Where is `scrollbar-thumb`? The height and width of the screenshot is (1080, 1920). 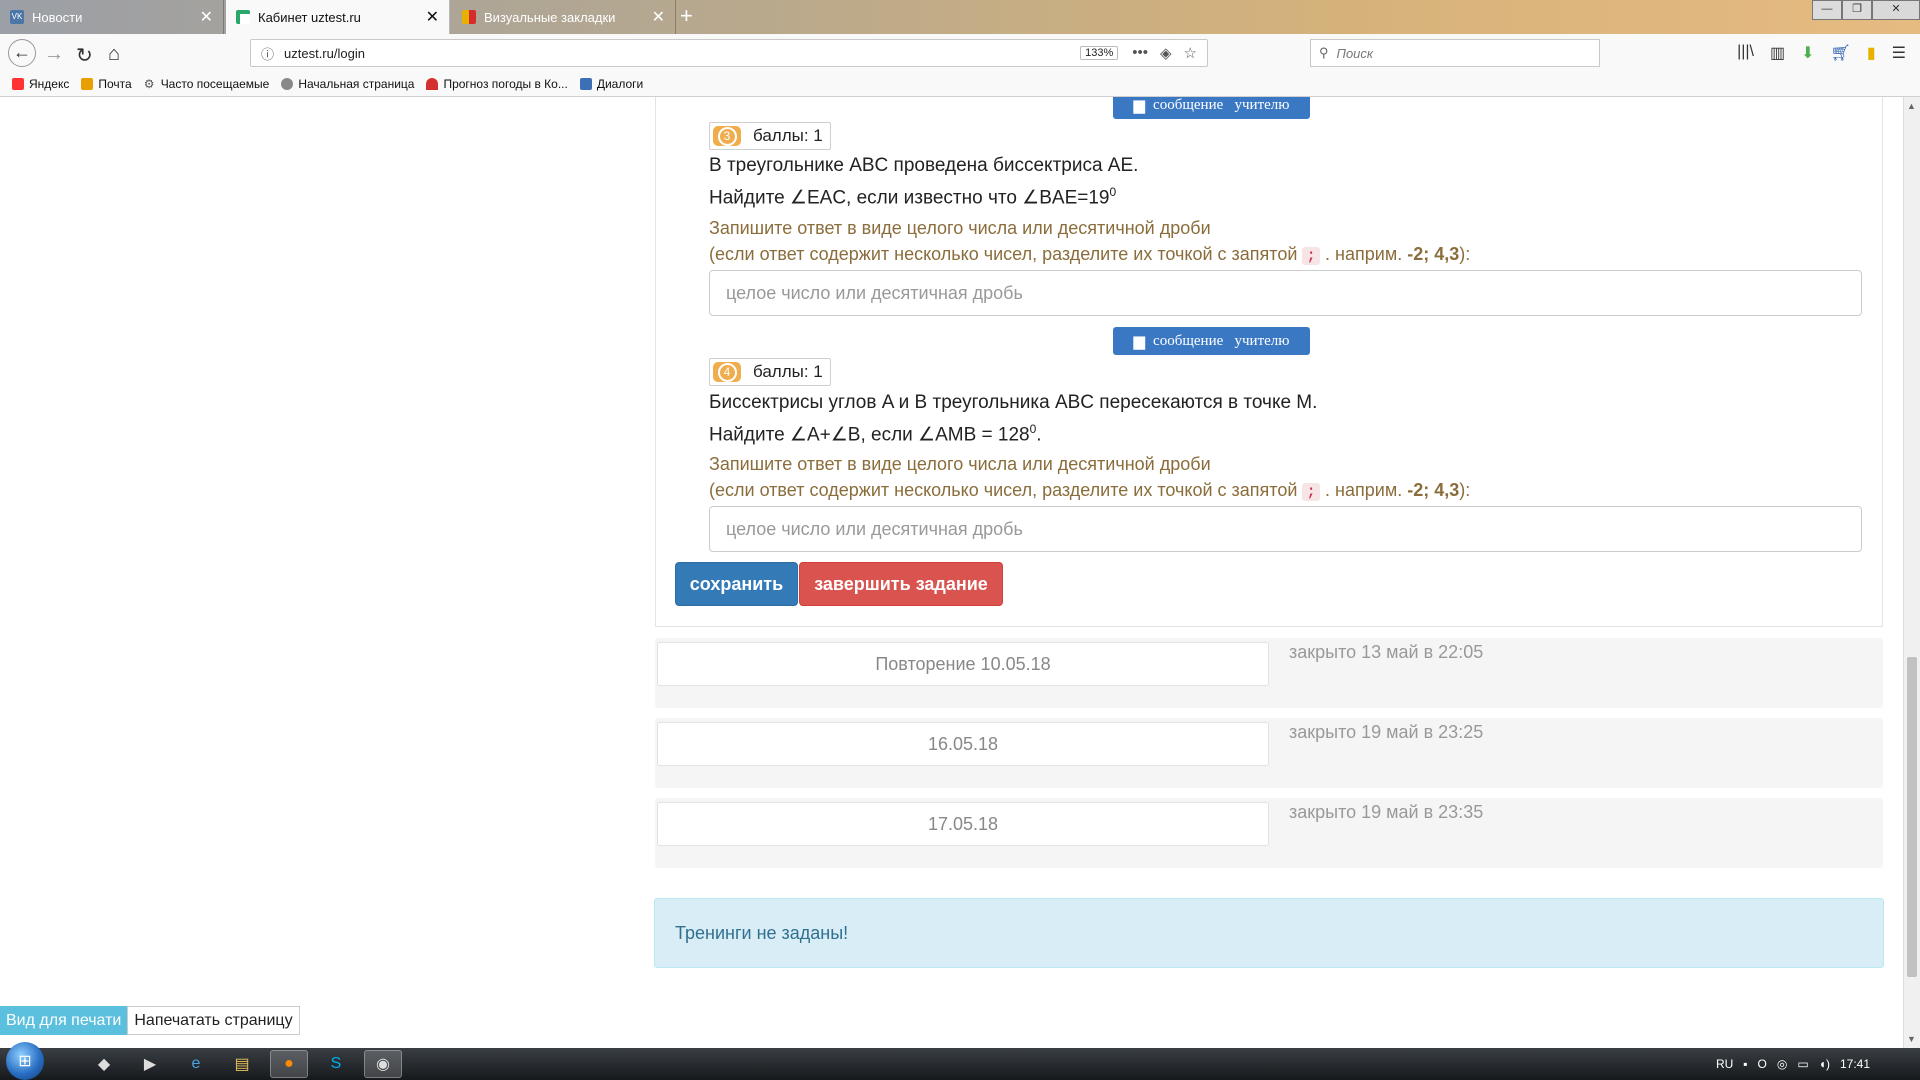
scrollbar-thumb is located at coordinates (1912, 817).